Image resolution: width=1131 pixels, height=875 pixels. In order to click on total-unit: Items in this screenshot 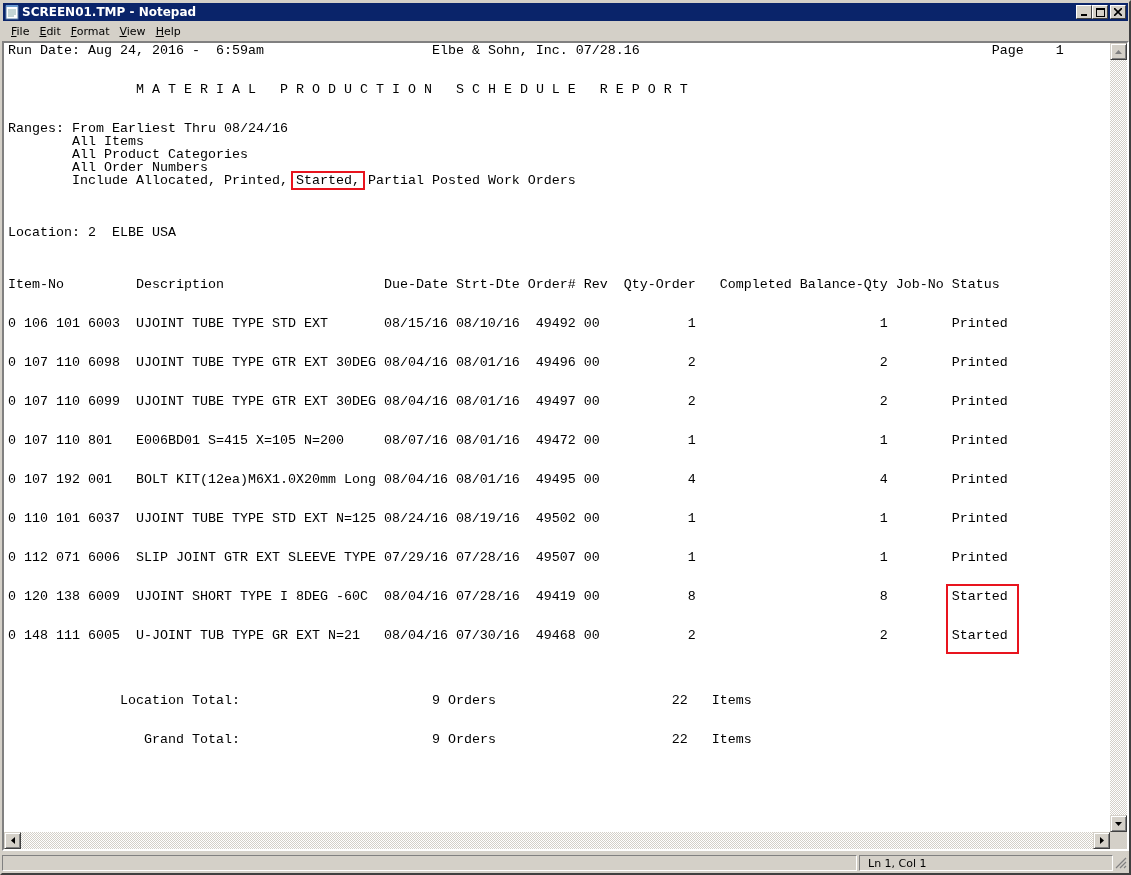, I will do `click(731, 700)`.